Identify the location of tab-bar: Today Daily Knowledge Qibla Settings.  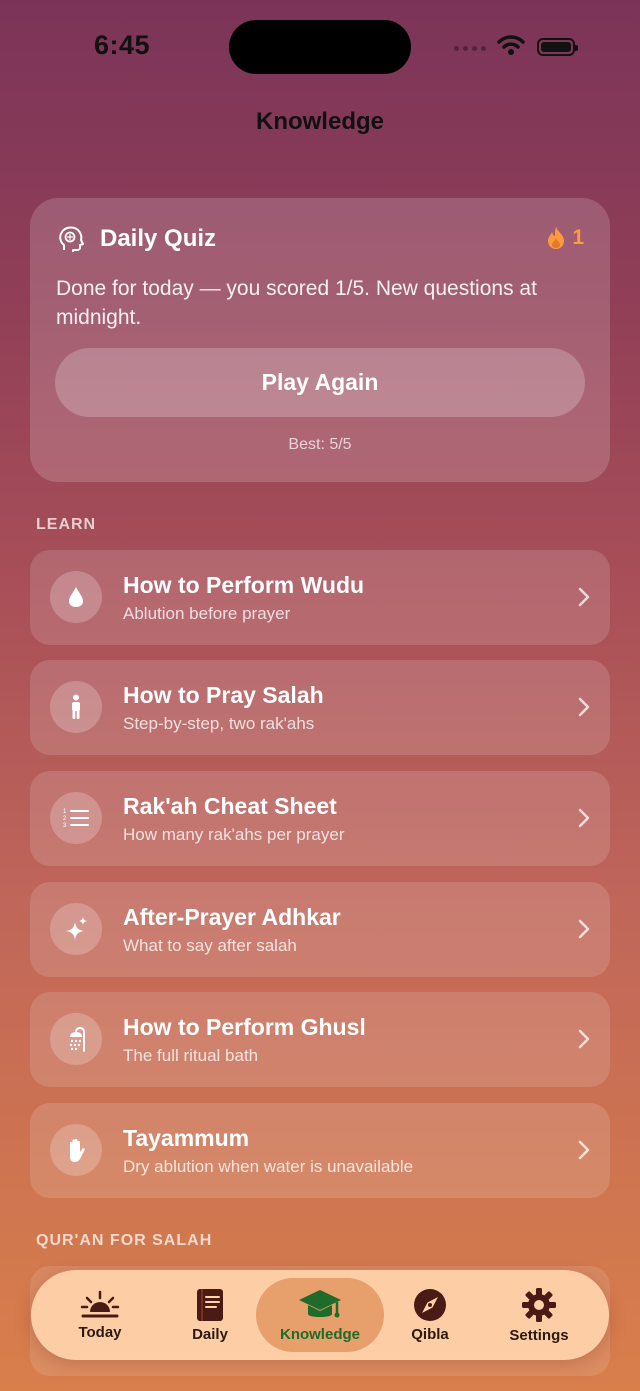
(320, 1315).